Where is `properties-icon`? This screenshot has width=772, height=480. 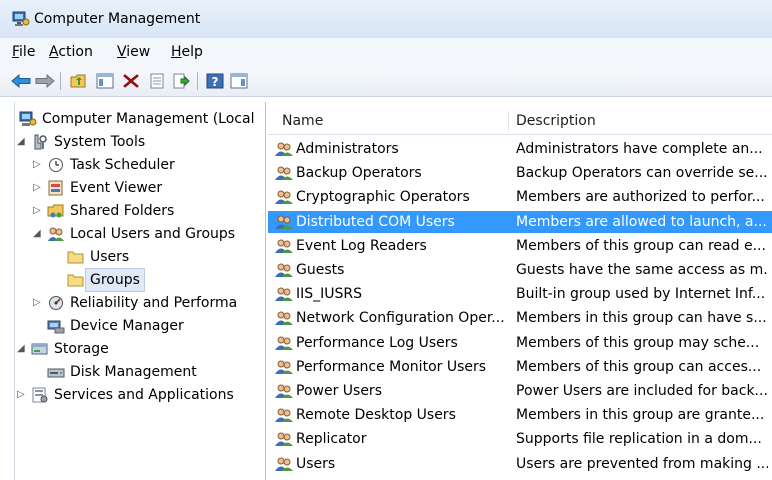
properties-icon is located at coordinates (157, 81).